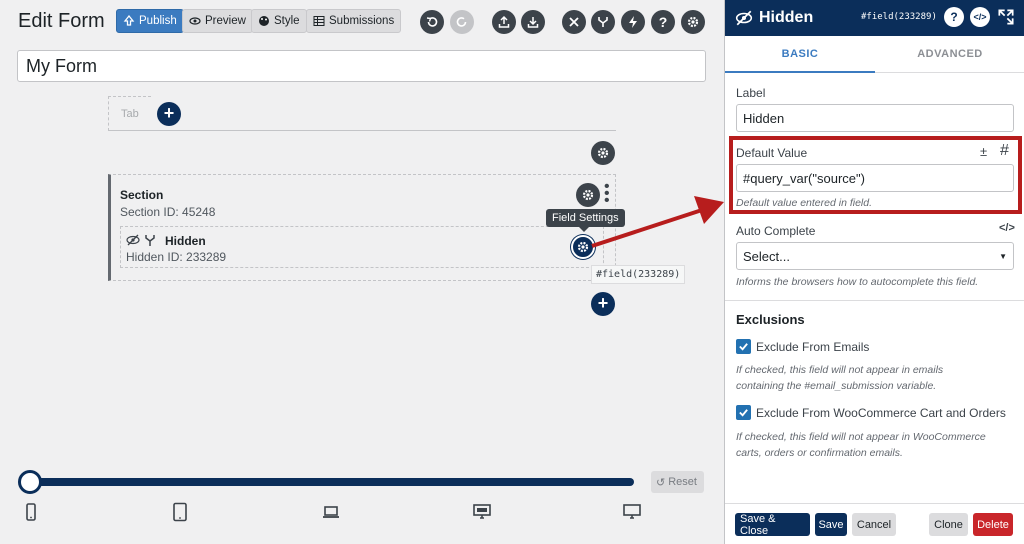 Image resolution: width=1024 pixels, height=544 pixels. What do you see at coordinates (141, 240) in the screenshot?
I see `field-icons` at bounding box center [141, 240].